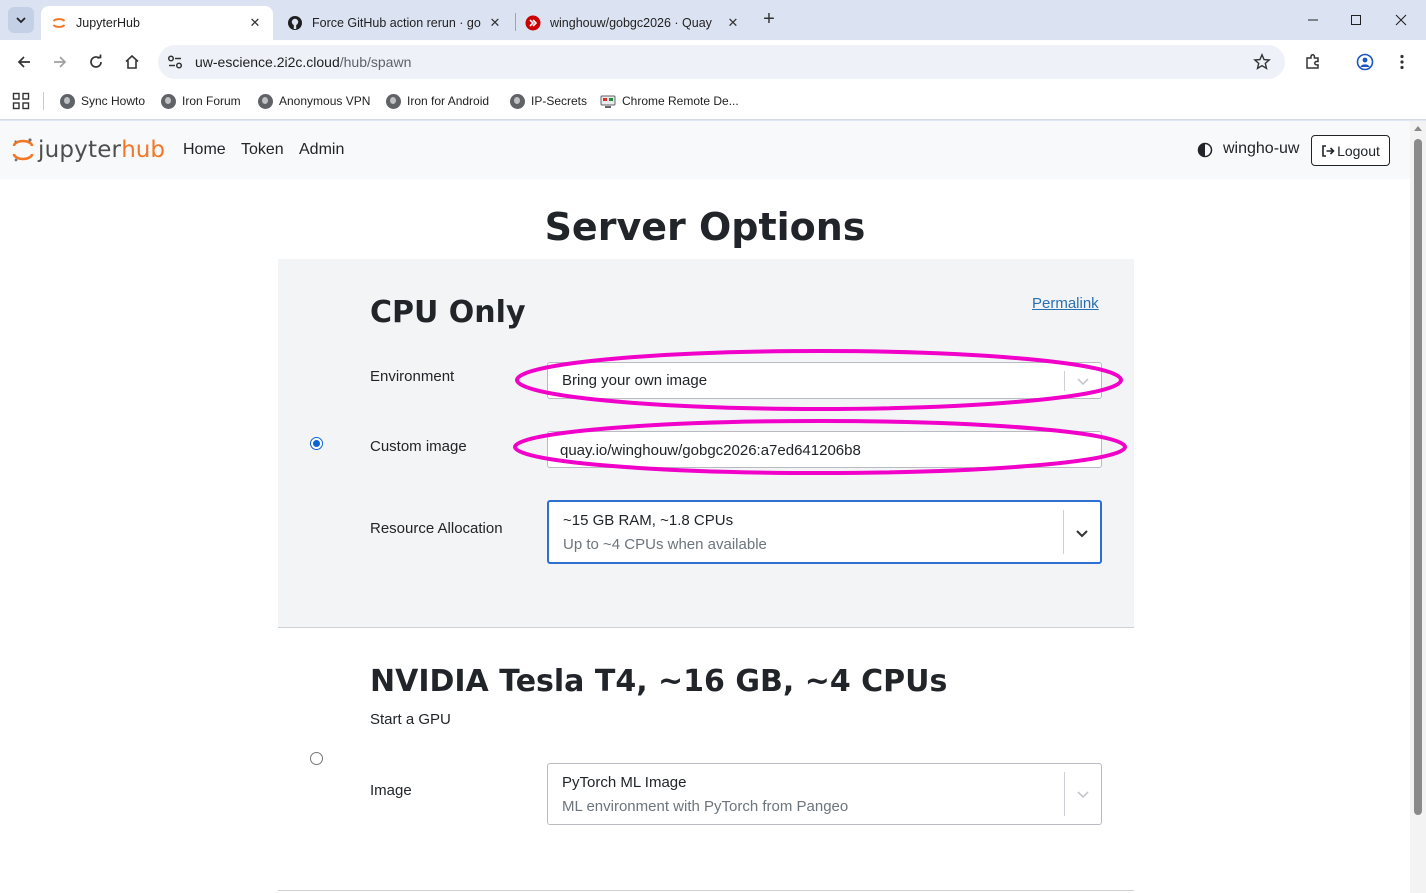 The height and width of the screenshot is (893, 1426). I want to click on reload-button, so click(96, 62).